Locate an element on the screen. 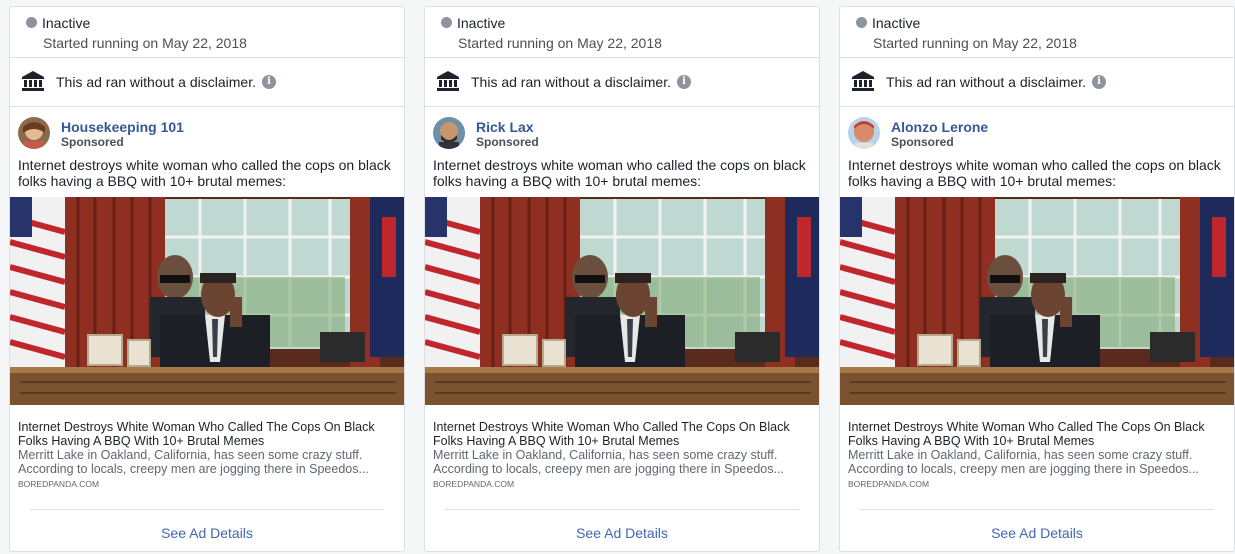 This screenshot has height=554, width=1235. page-name-link: Alonzo Lerone is located at coordinates (939, 127).